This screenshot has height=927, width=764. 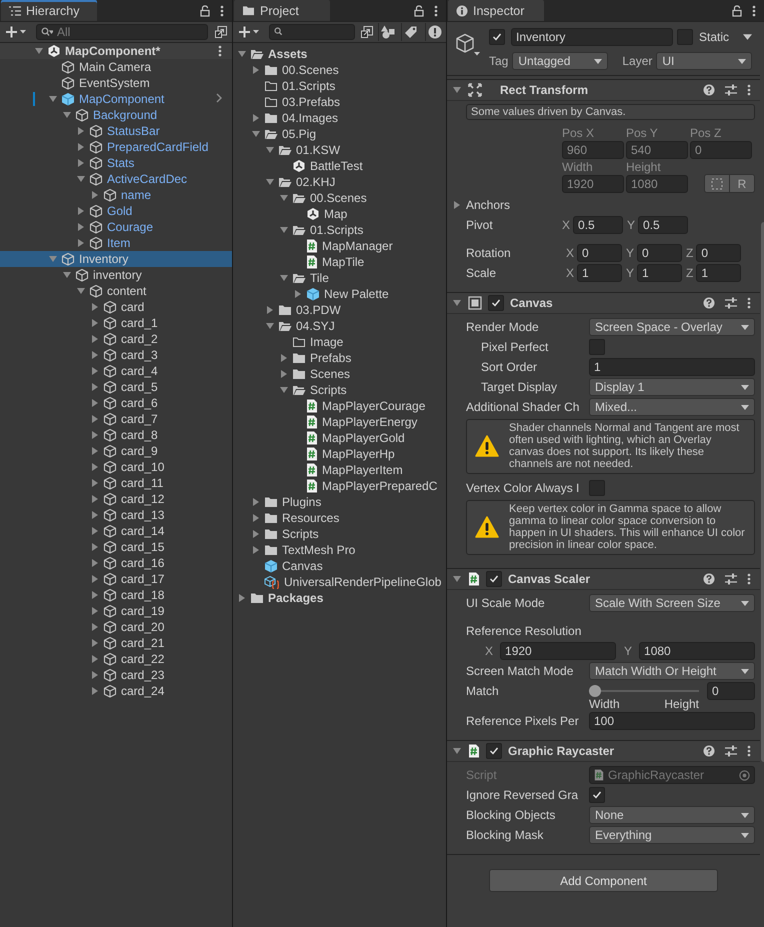 I want to click on asset-item: 03.Prefabs, so click(x=339, y=102).